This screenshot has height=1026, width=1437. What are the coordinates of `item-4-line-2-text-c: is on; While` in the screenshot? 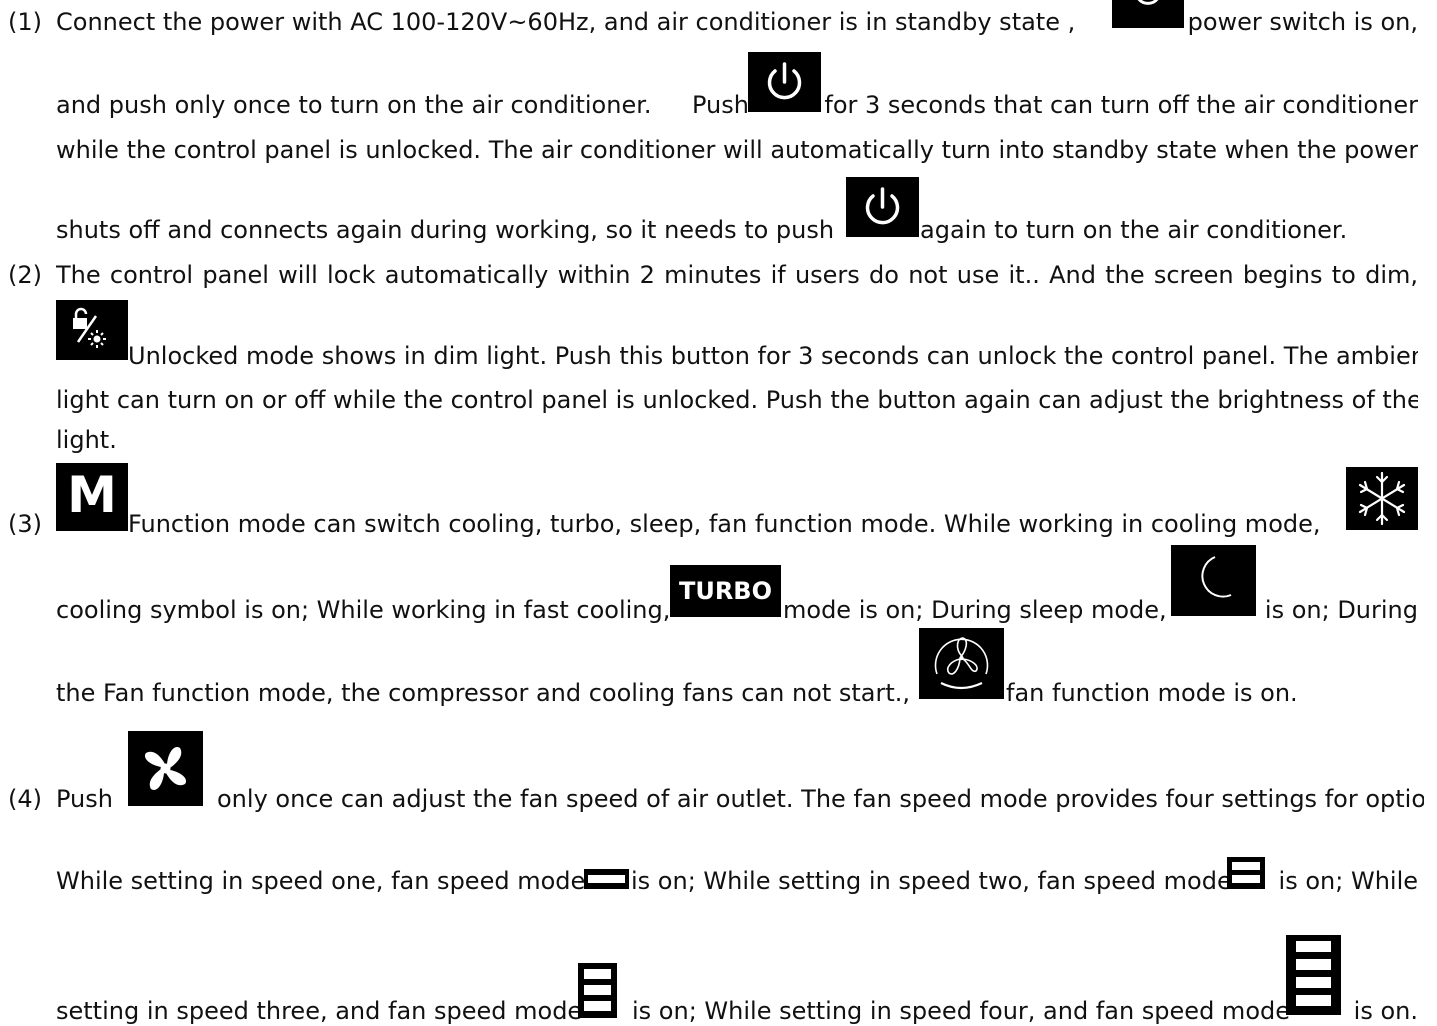 It's located at (1348, 881).